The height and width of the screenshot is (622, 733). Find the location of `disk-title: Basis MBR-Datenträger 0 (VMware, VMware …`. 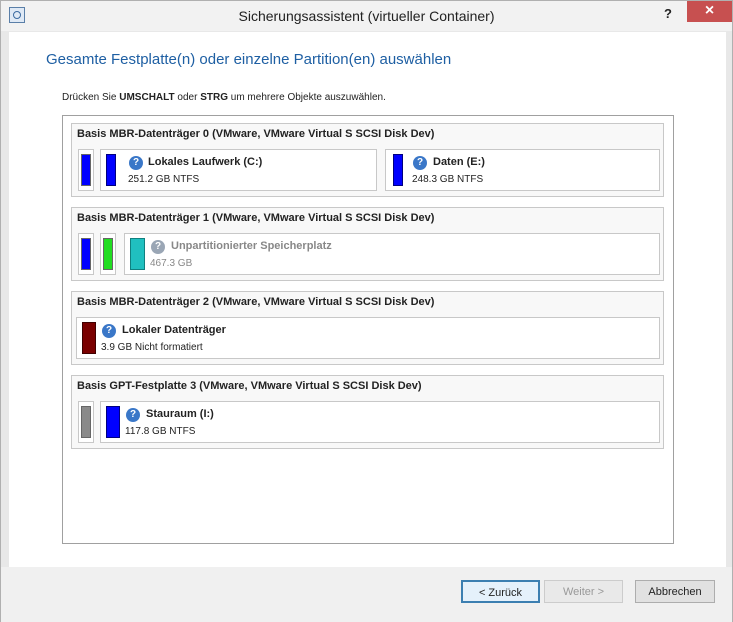

disk-title: Basis MBR-Datenträger 0 (VMware, VMware … is located at coordinates (256, 134).